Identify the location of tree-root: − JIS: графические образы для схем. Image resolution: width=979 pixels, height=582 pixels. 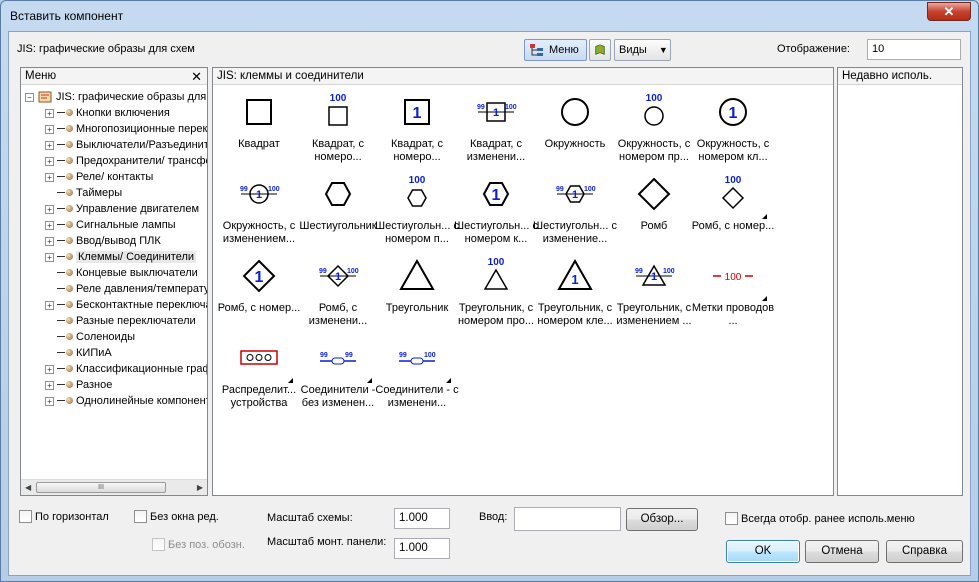
(116, 97).